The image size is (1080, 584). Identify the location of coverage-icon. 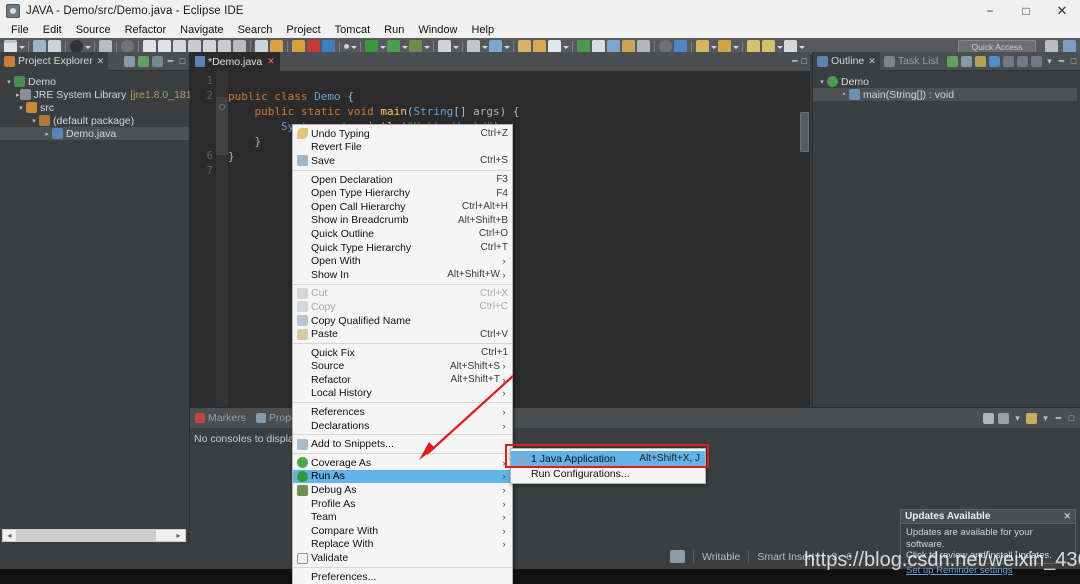
(393, 46).